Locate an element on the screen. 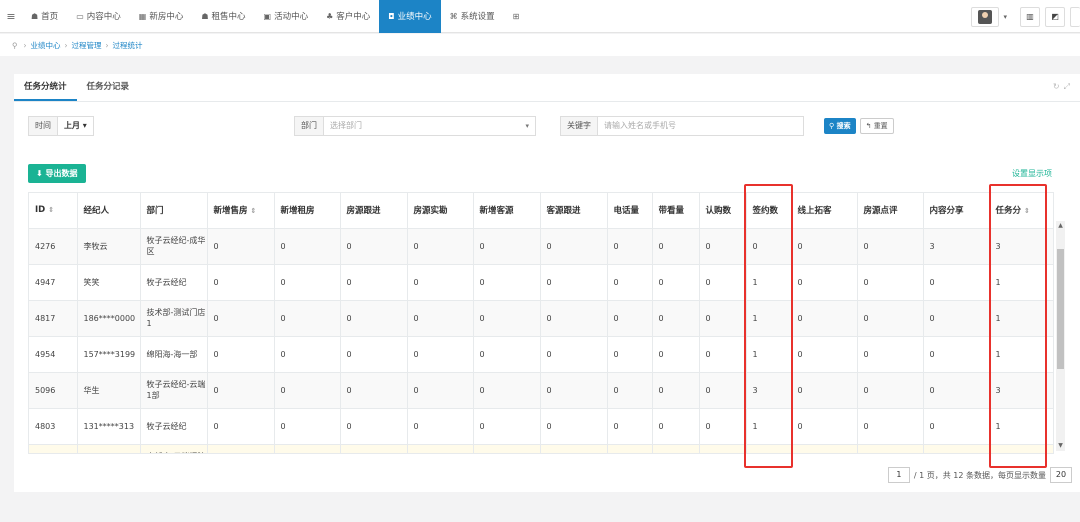 The width and height of the screenshot is (1080, 522). nav-item-7: ⌘ 系统设置 is located at coordinates (472, 16).